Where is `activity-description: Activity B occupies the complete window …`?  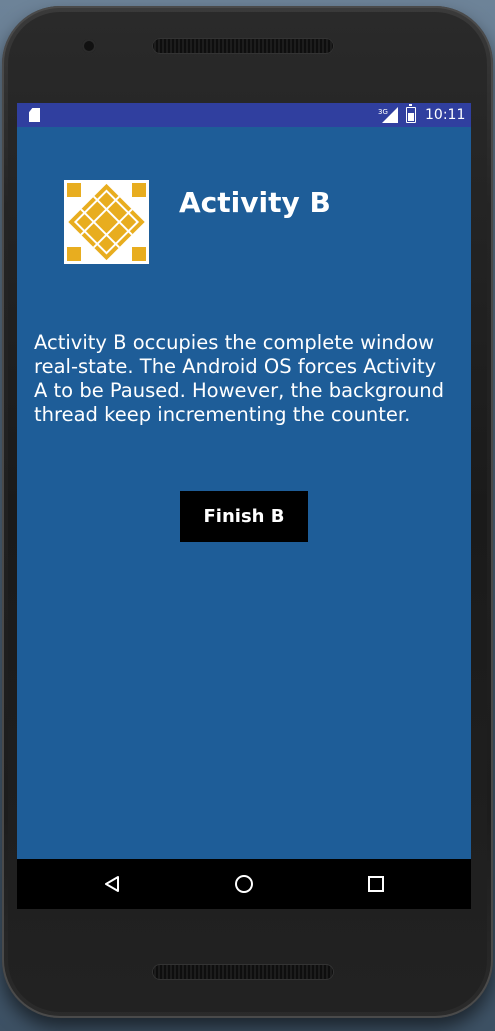 activity-description: Activity B occupies the complete window … is located at coordinates (239, 378).